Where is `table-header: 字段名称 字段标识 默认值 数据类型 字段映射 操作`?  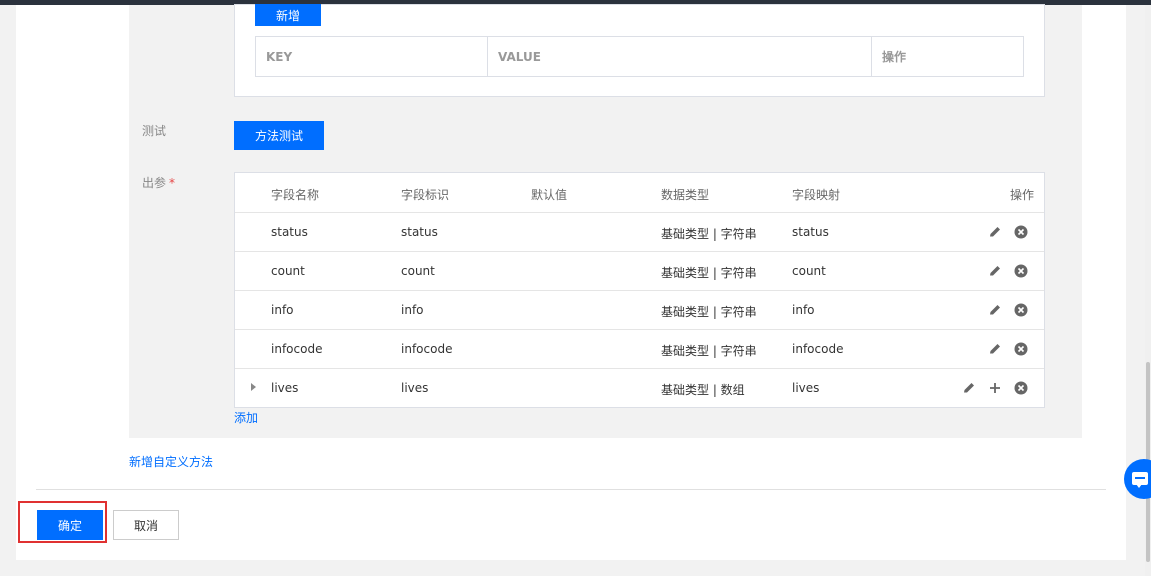 table-header: 字段名称 字段标识 默认值 数据类型 字段映射 操作 is located at coordinates (639, 193).